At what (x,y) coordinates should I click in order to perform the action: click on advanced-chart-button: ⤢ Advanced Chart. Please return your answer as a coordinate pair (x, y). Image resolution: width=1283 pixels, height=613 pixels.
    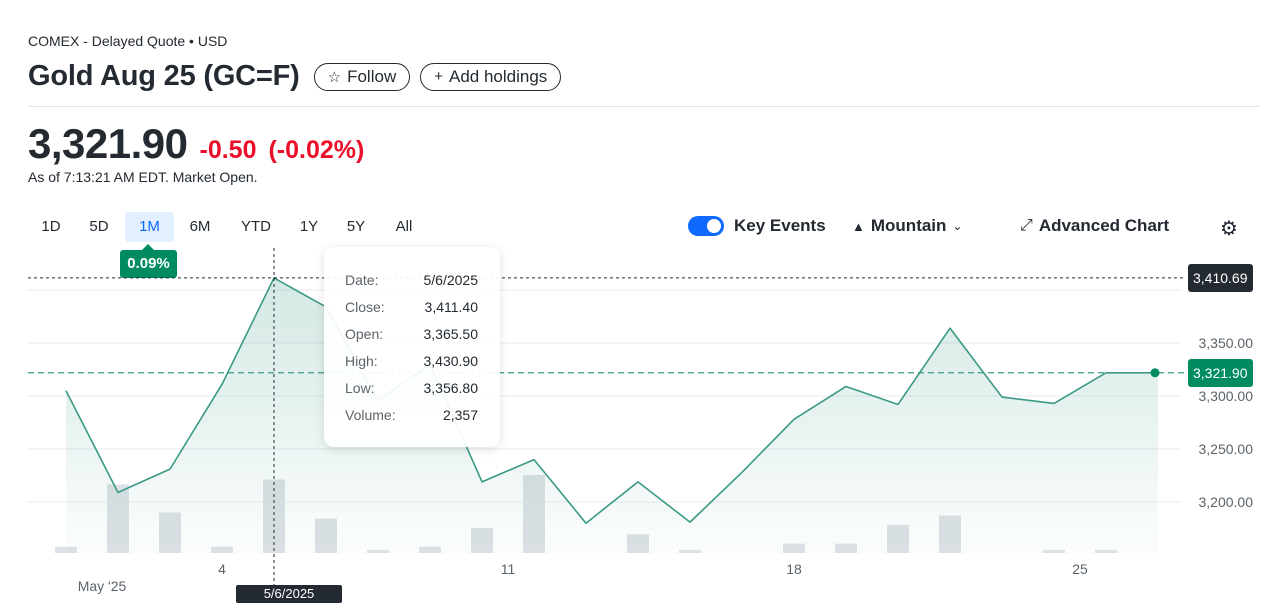
    Looking at the image, I should click on (1094, 226).